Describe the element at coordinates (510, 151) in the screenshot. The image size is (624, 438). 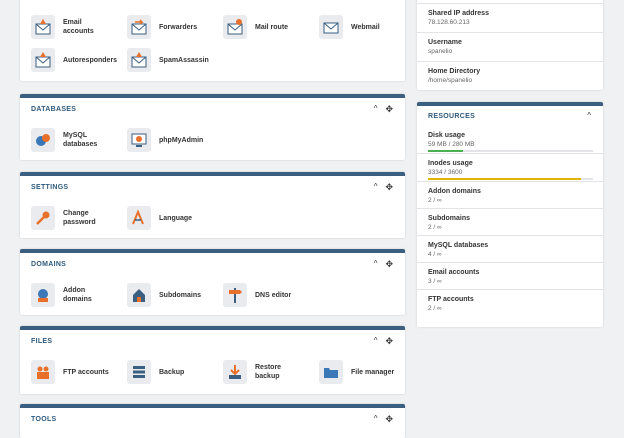
I see `disk-usage-bar` at that location.